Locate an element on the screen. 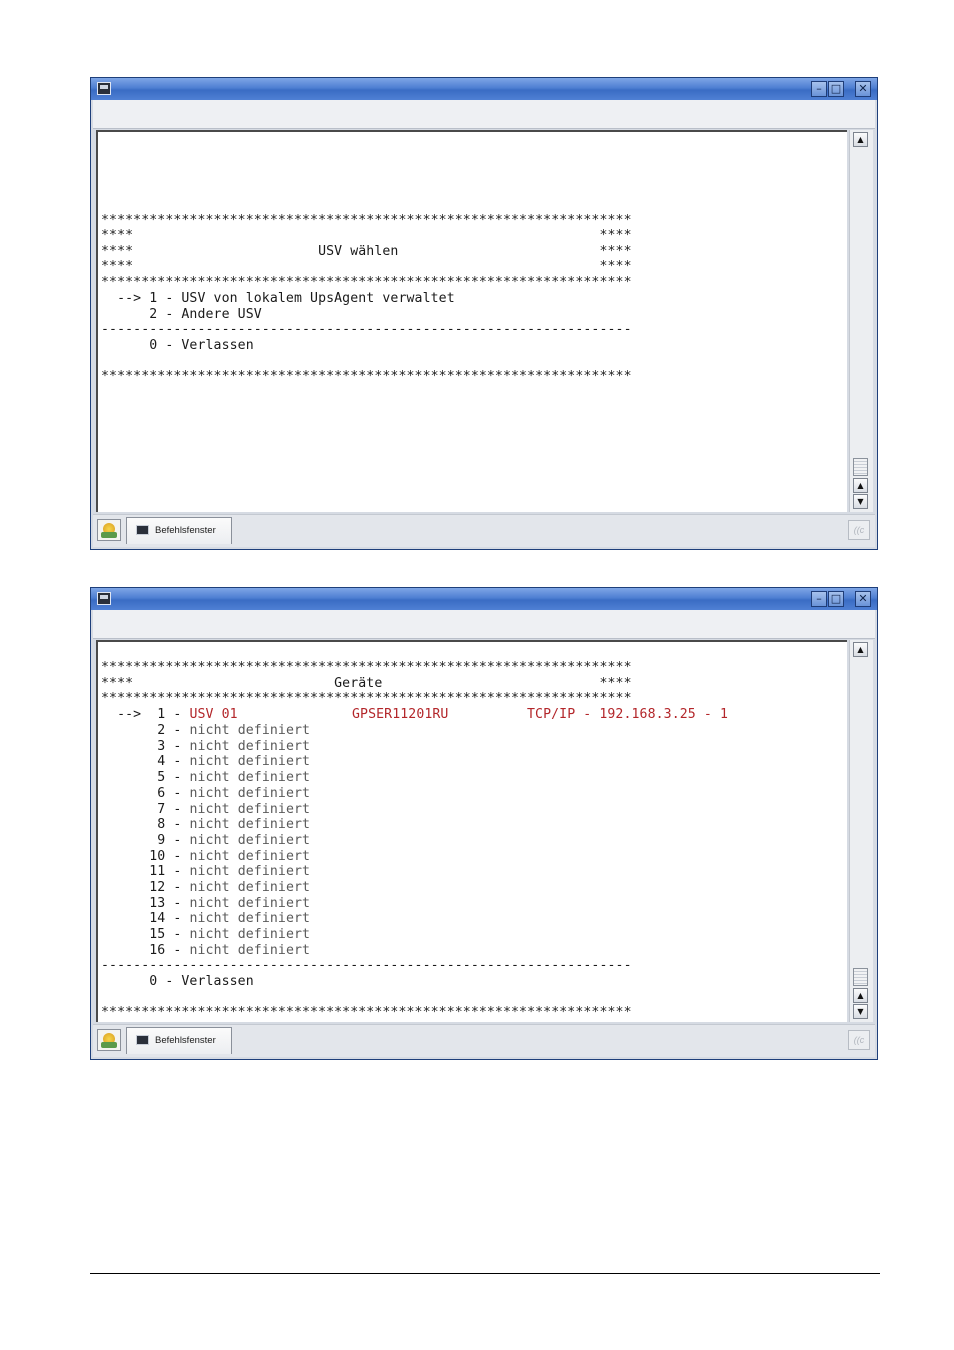 The width and height of the screenshot is (954, 1350). device-row: 11 - nicht definiert is located at coordinates (205, 871).